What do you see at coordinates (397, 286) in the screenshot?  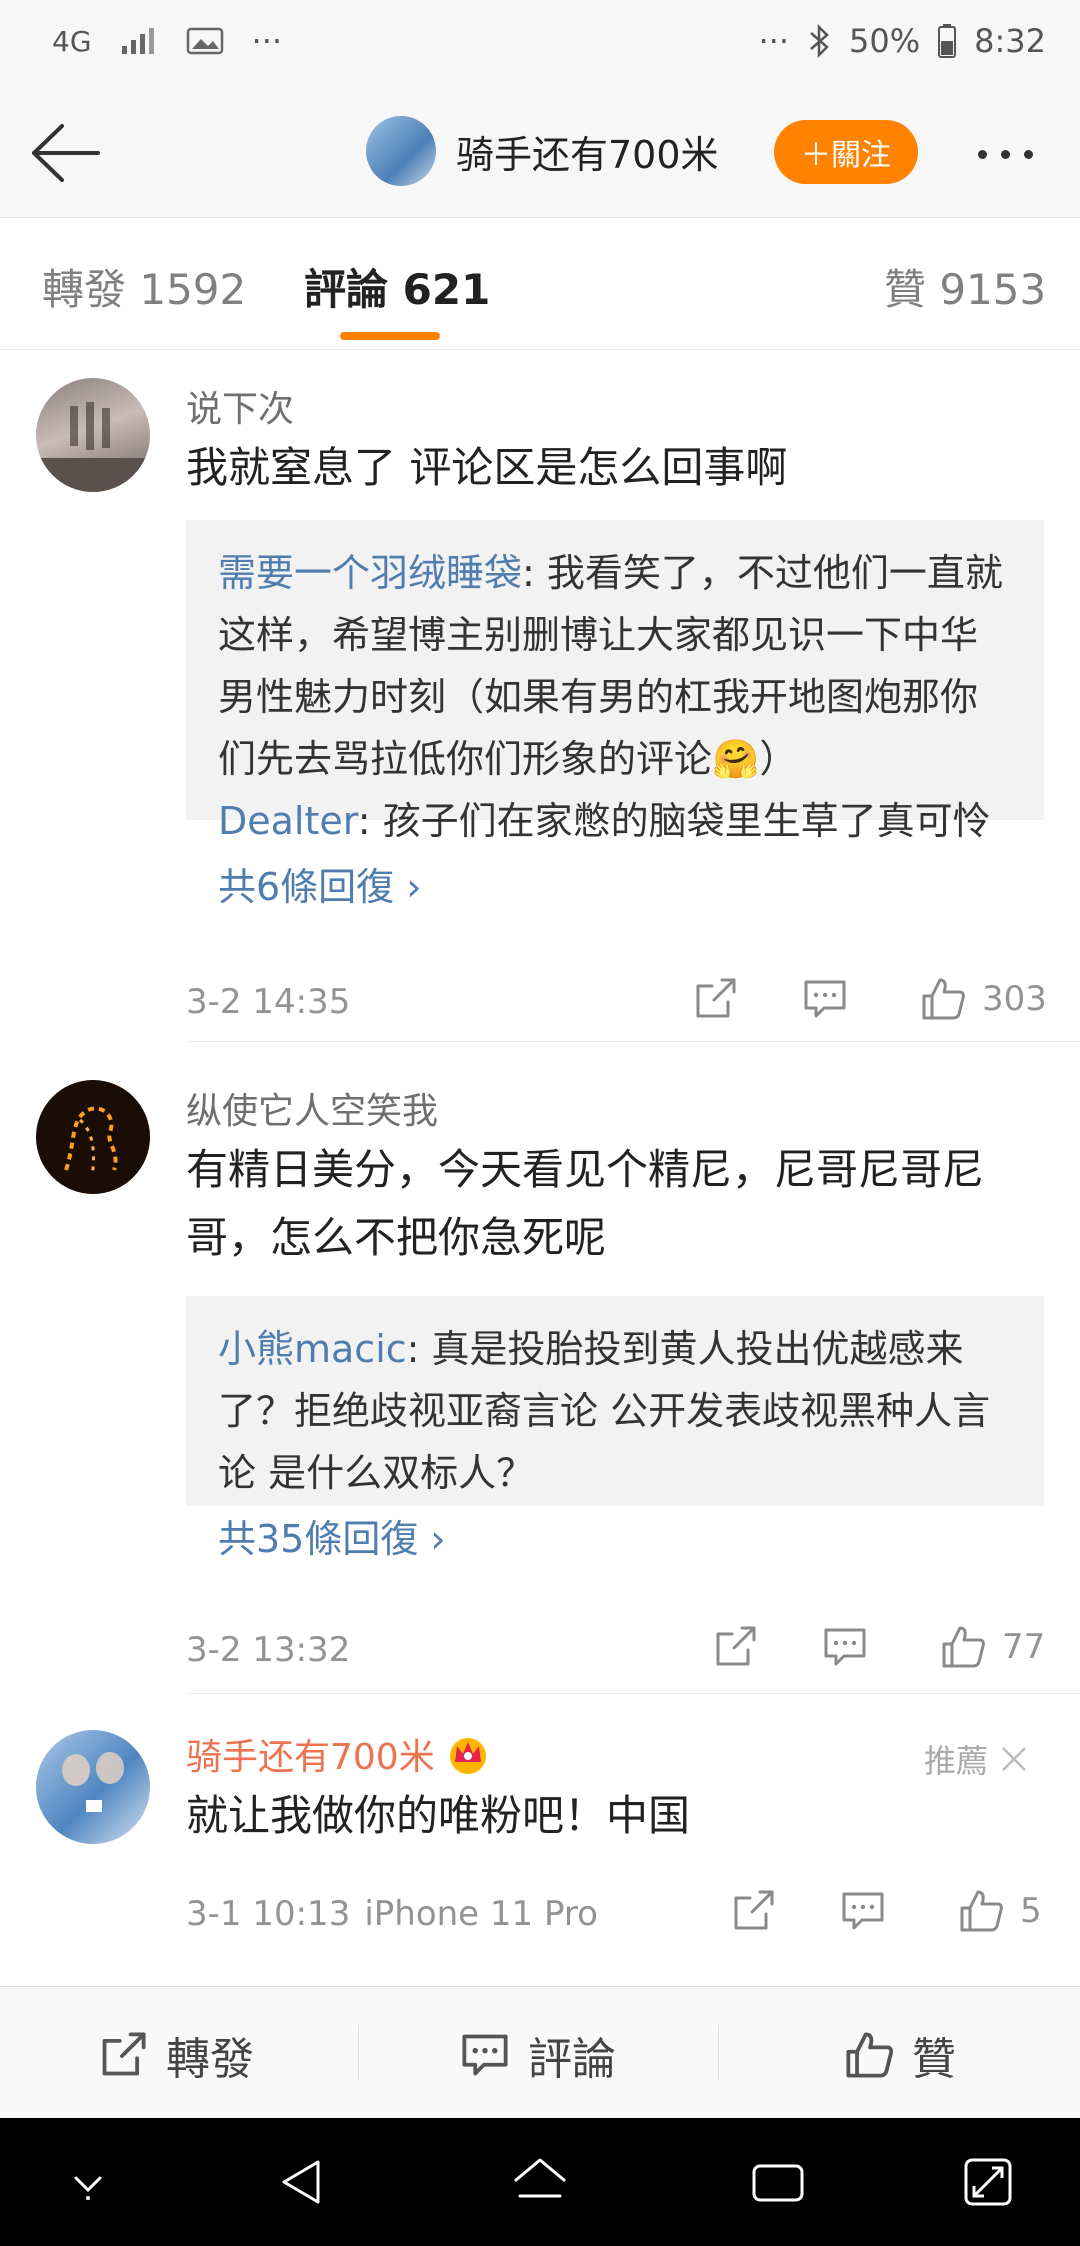 I see `tab-comments: 評論 621` at bounding box center [397, 286].